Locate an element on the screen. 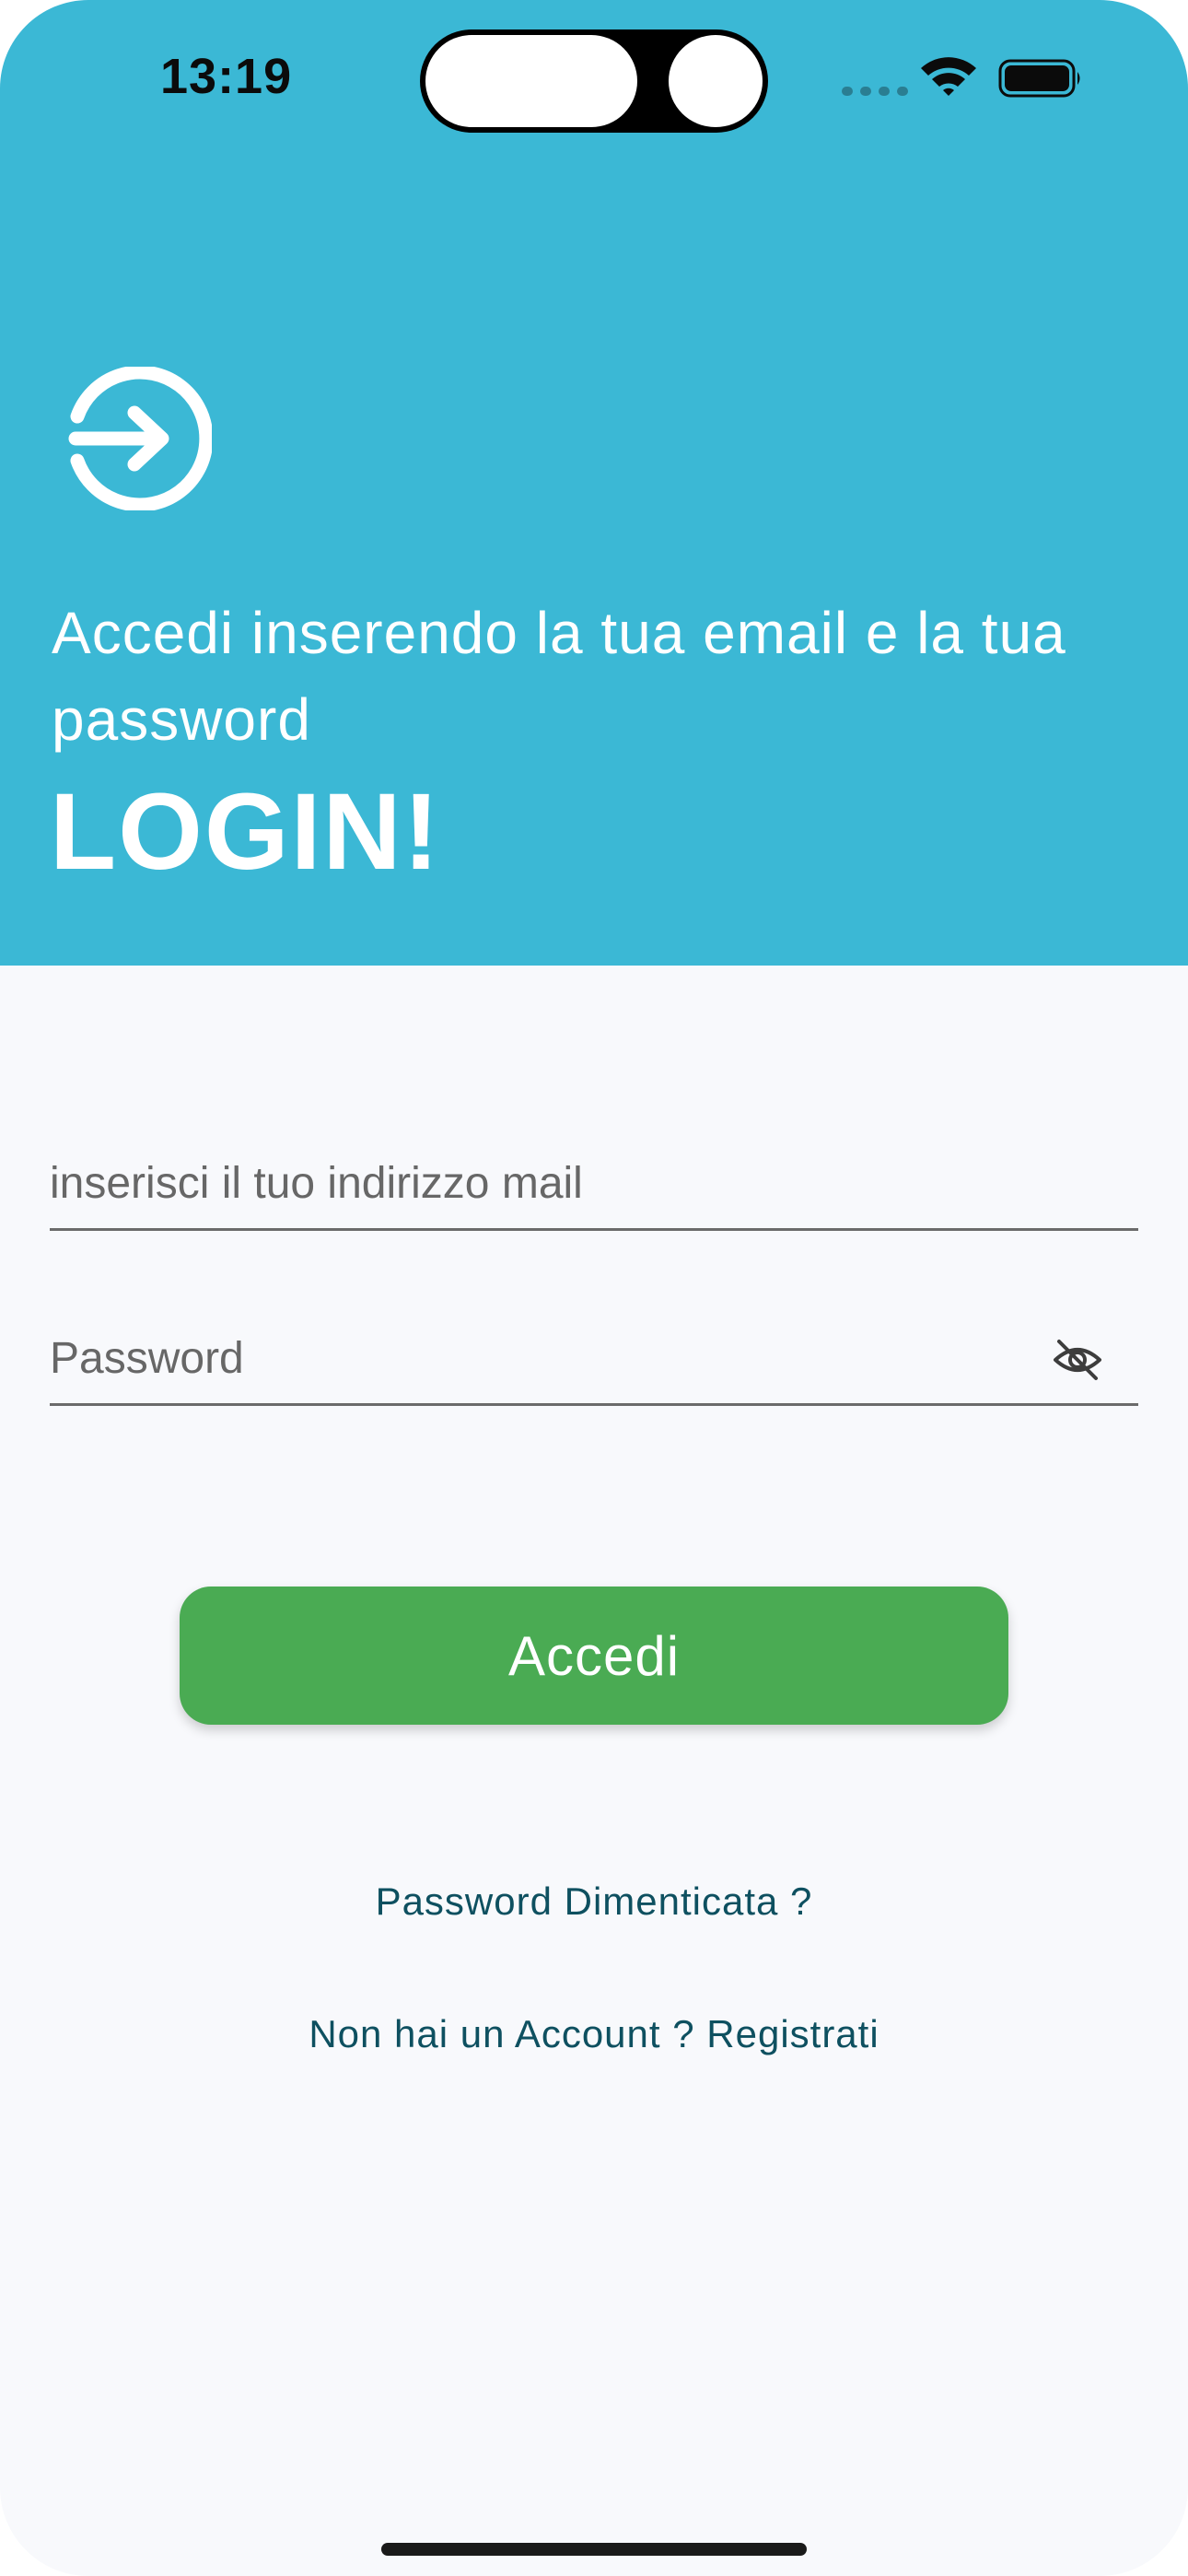  home-indicator is located at coordinates (594, 2549).